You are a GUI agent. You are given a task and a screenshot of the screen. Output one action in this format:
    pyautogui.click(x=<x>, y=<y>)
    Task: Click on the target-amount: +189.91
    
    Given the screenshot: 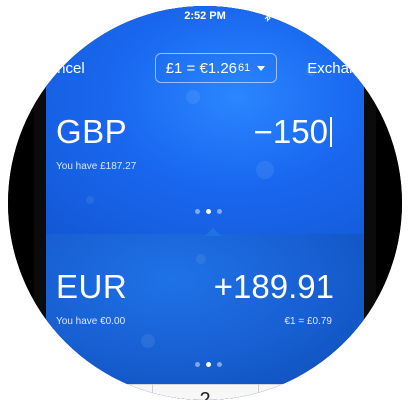 What is the action you would take?
    pyautogui.click(x=273, y=286)
    